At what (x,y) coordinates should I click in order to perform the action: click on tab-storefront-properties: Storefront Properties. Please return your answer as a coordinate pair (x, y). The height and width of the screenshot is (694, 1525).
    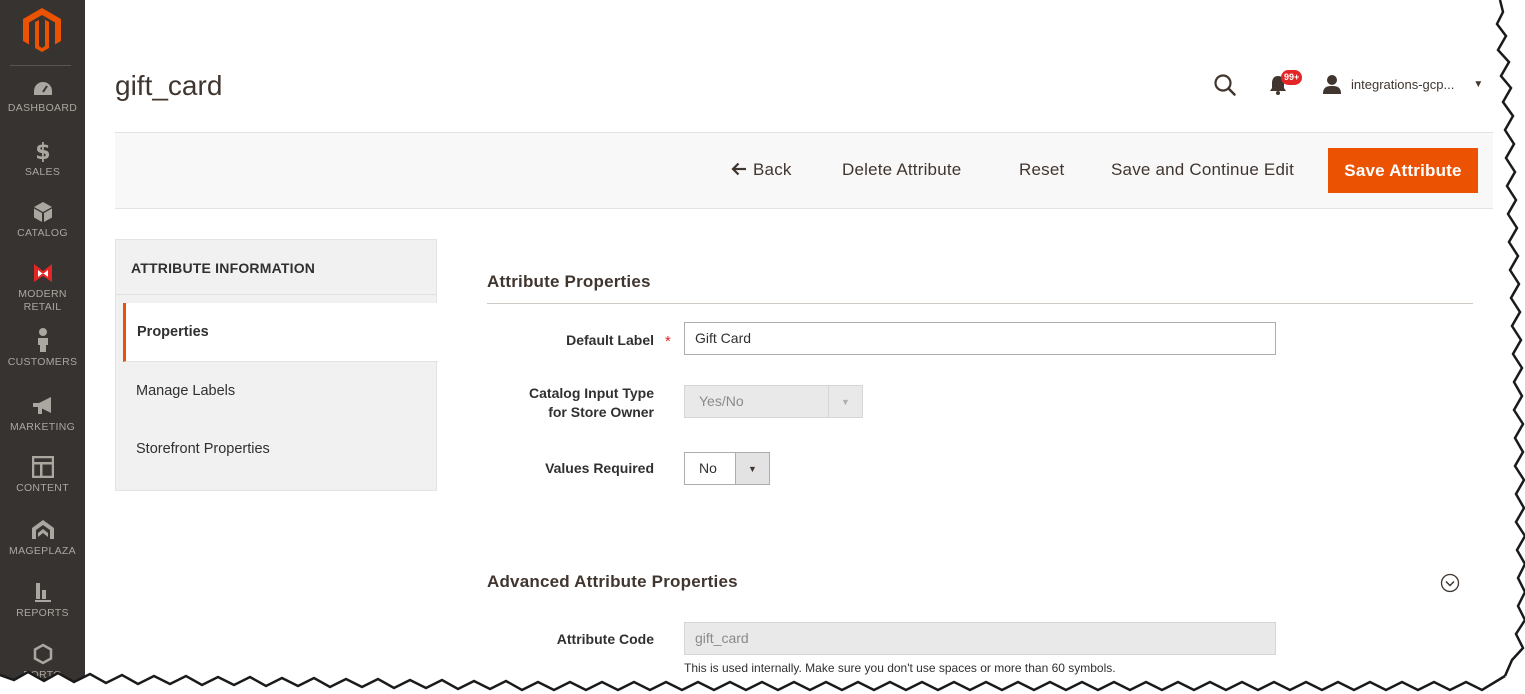
    Looking at the image, I should click on (203, 449).